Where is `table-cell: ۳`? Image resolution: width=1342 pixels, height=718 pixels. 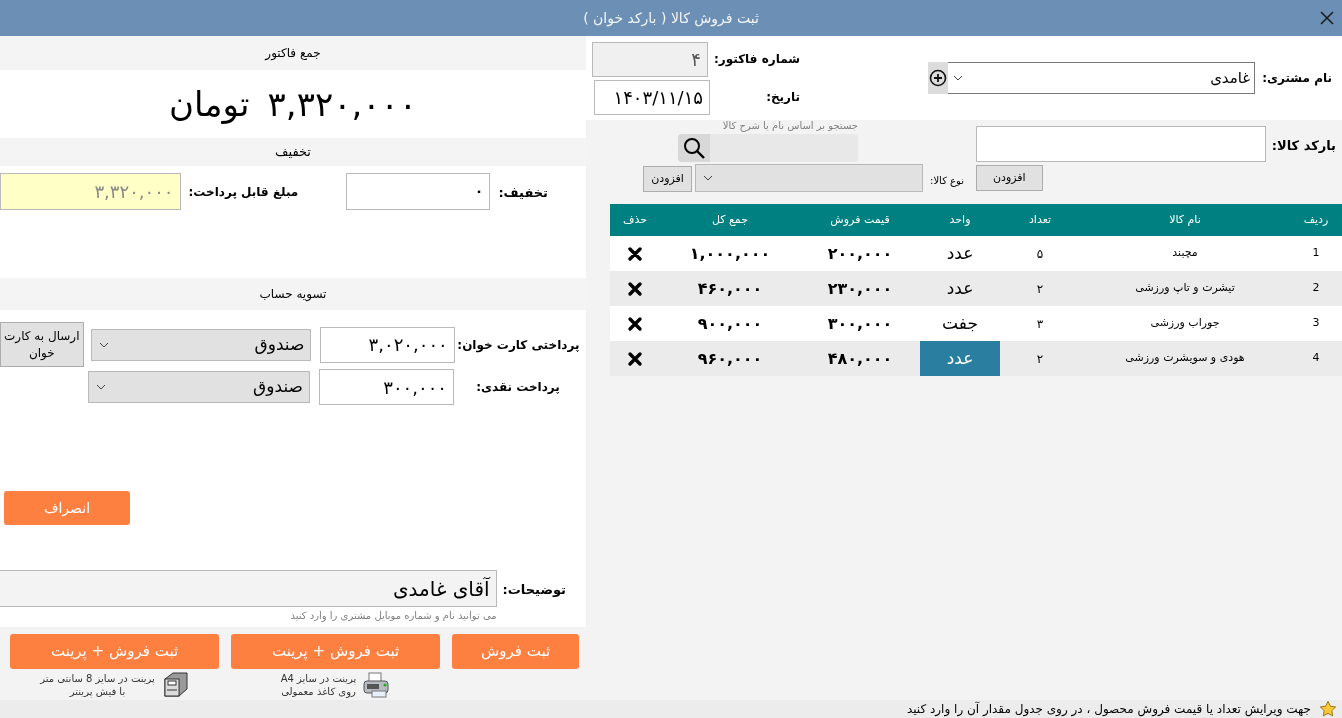 table-cell: ۳ is located at coordinates (1040, 323).